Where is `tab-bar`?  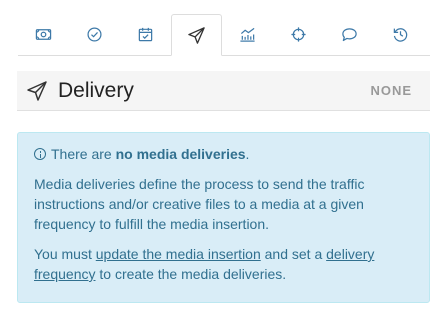
tab-bar is located at coordinates (224, 35).